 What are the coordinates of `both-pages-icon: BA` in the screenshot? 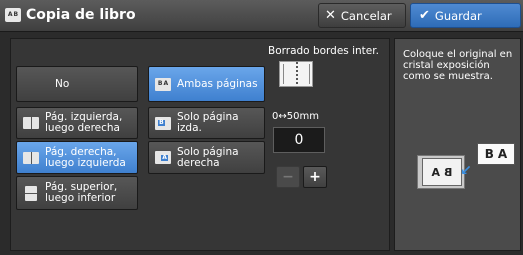 It's located at (163, 84).